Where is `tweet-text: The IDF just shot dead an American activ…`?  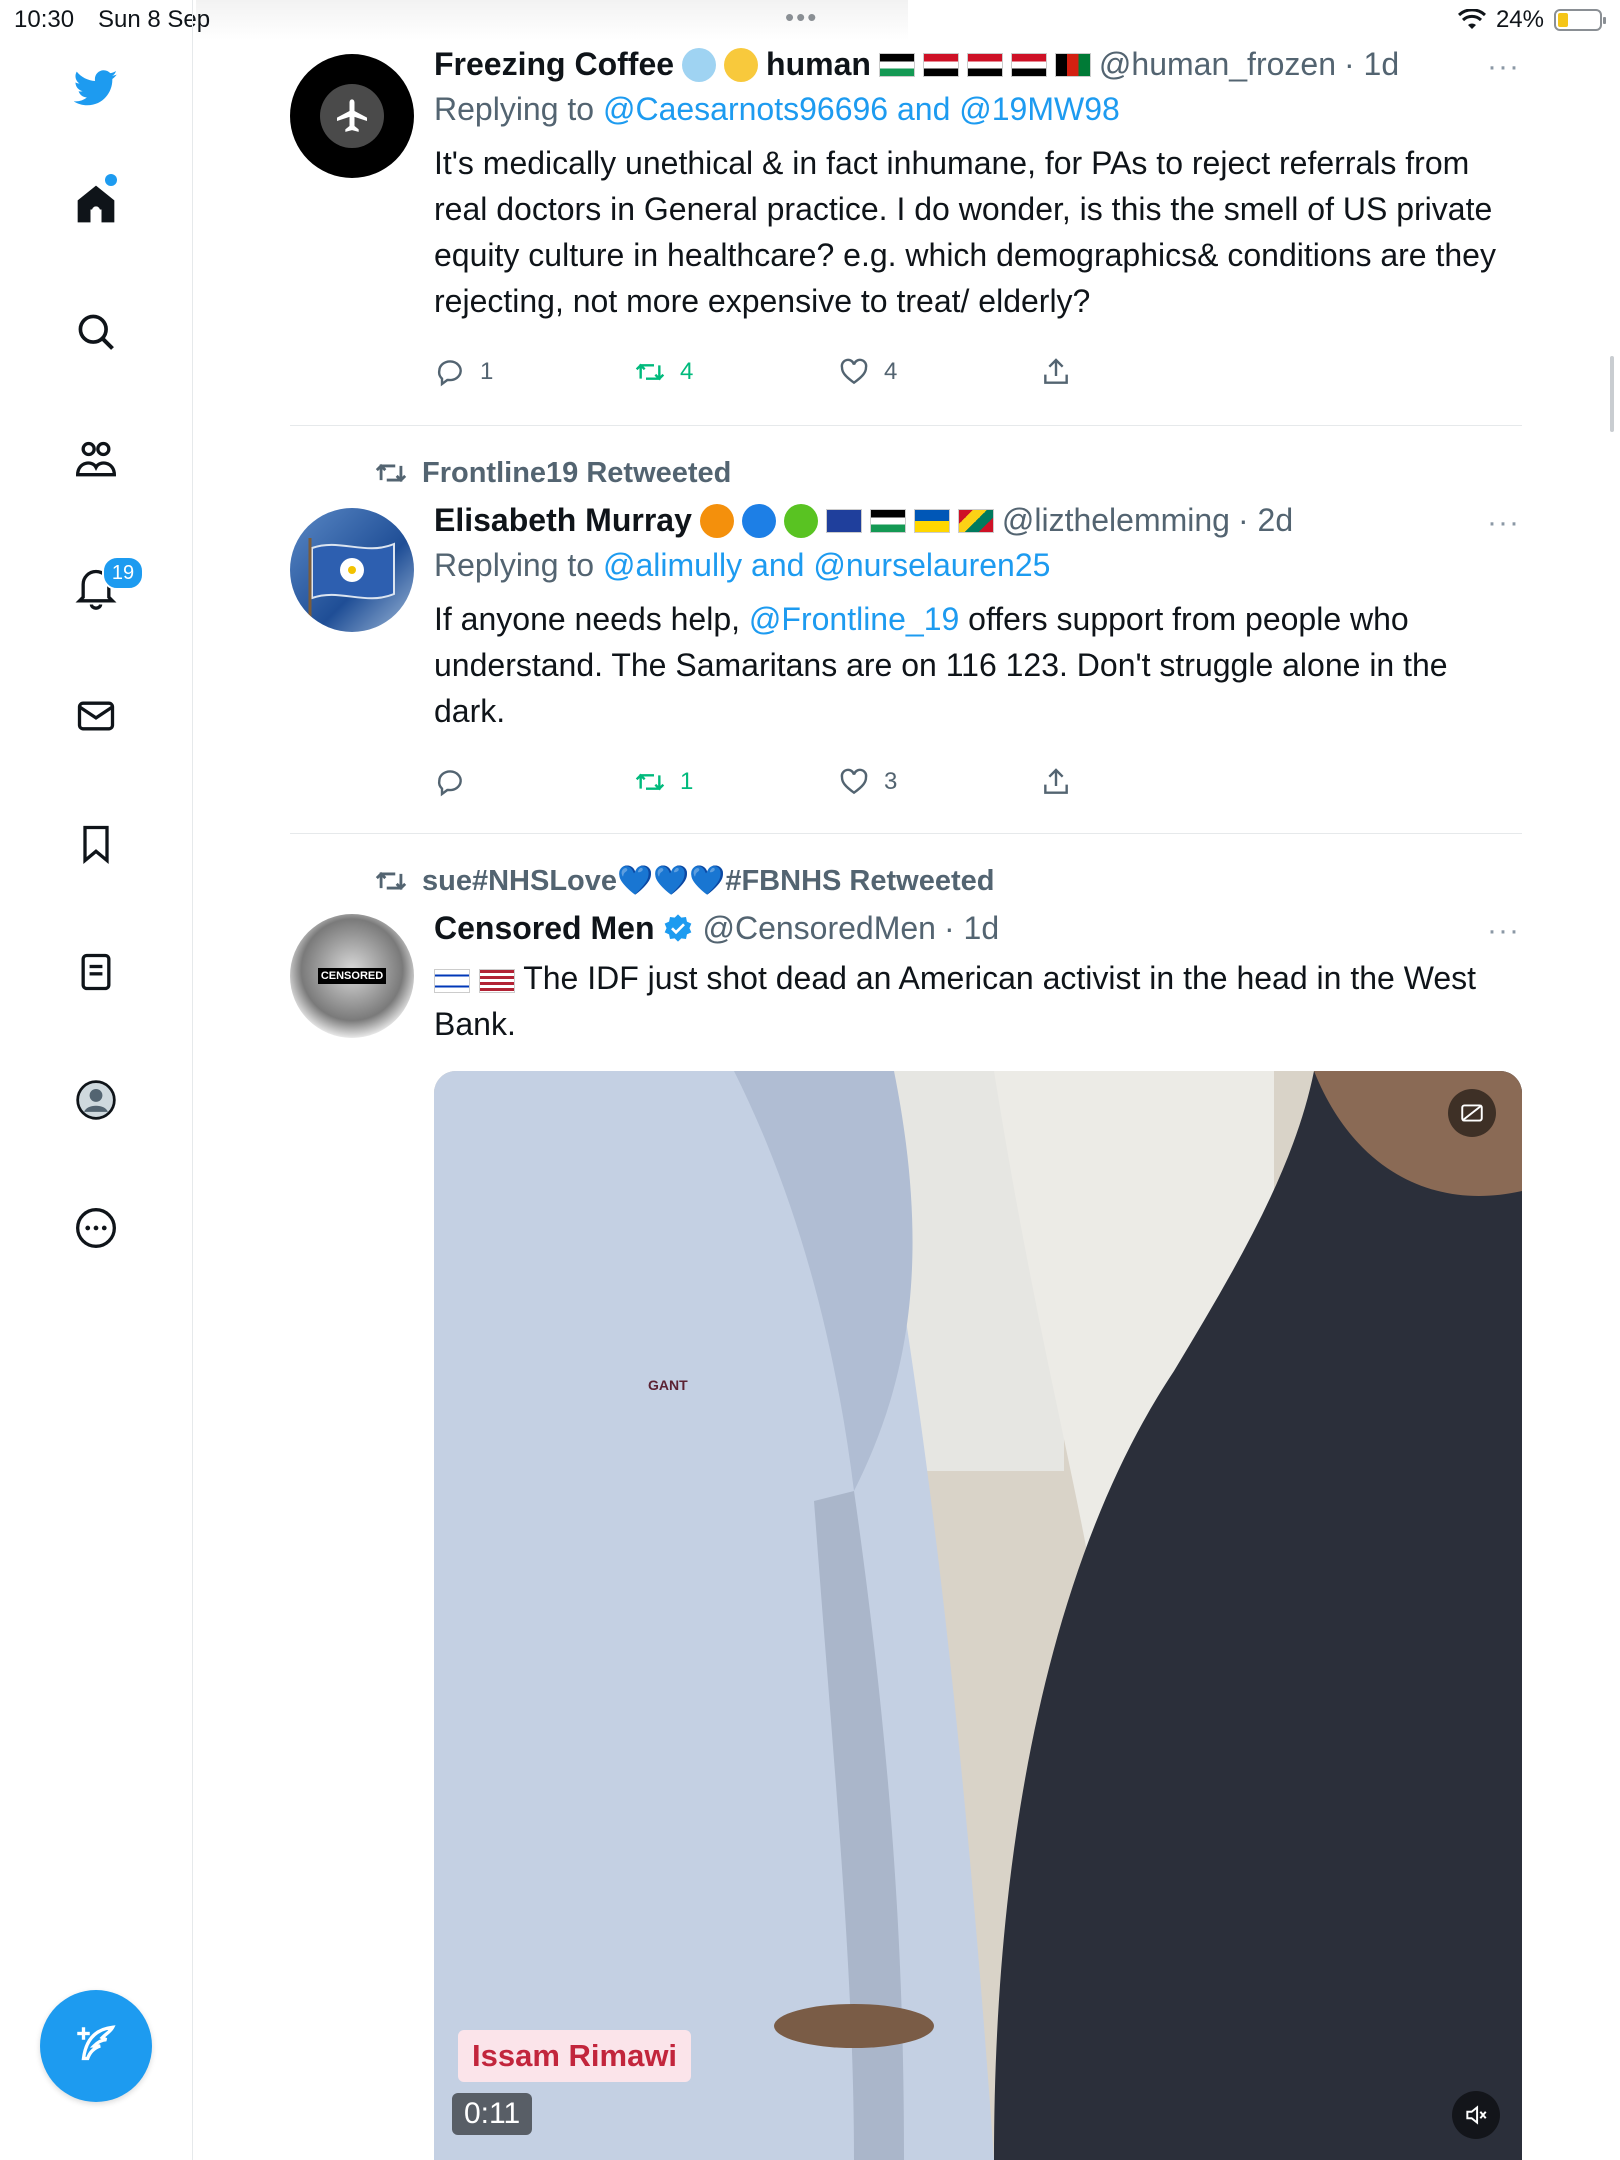 tweet-text: The IDF just shot dead an American activ… is located at coordinates (978, 1001).